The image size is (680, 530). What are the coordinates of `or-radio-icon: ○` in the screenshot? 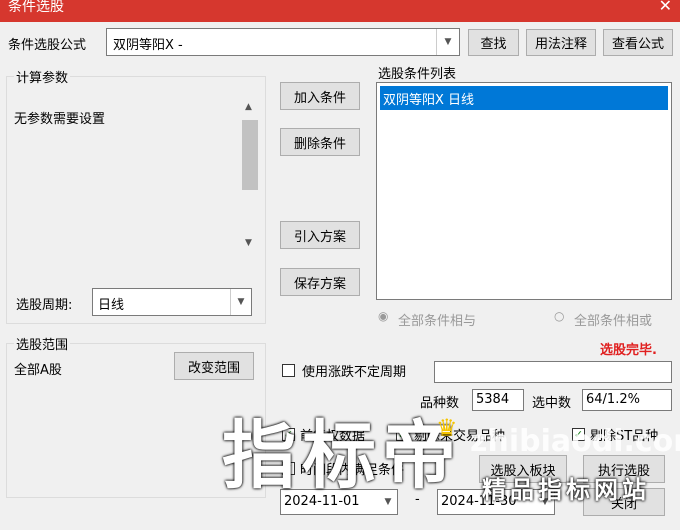 It's located at (559, 316).